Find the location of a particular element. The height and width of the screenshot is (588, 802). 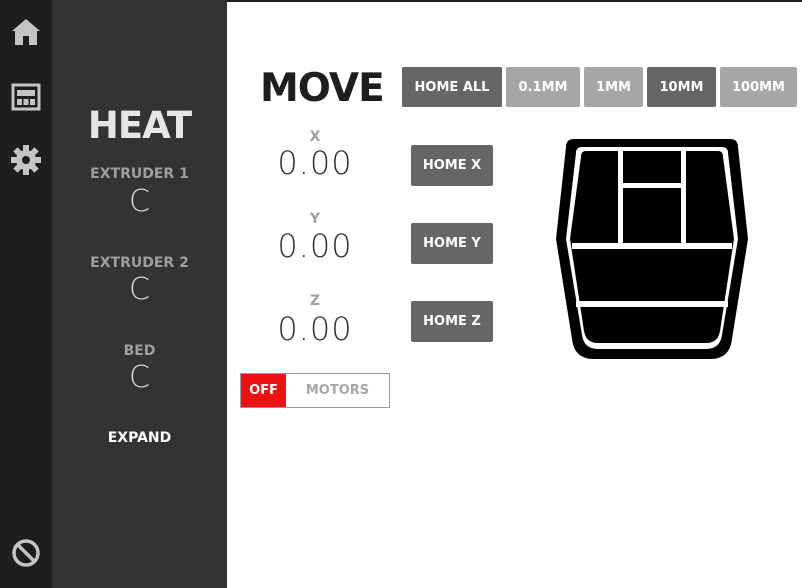

z-axis-value: 0.00 is located at coordinates (315, 329).